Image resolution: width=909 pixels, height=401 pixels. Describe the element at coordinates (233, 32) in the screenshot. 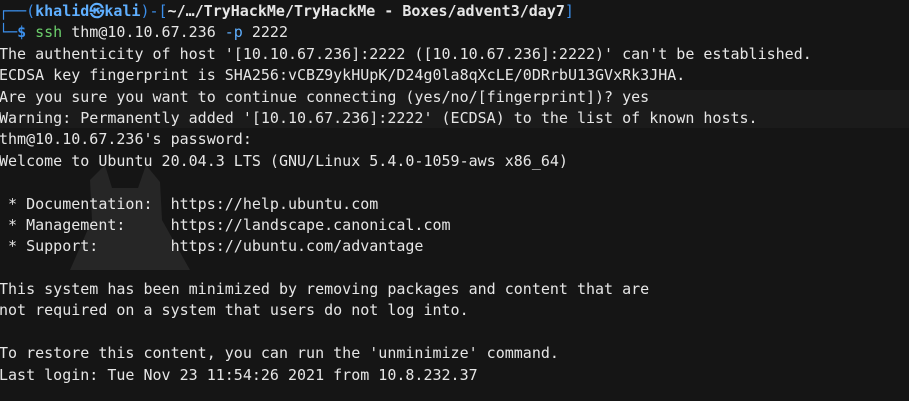

I see `command-flag: -p` at that location.